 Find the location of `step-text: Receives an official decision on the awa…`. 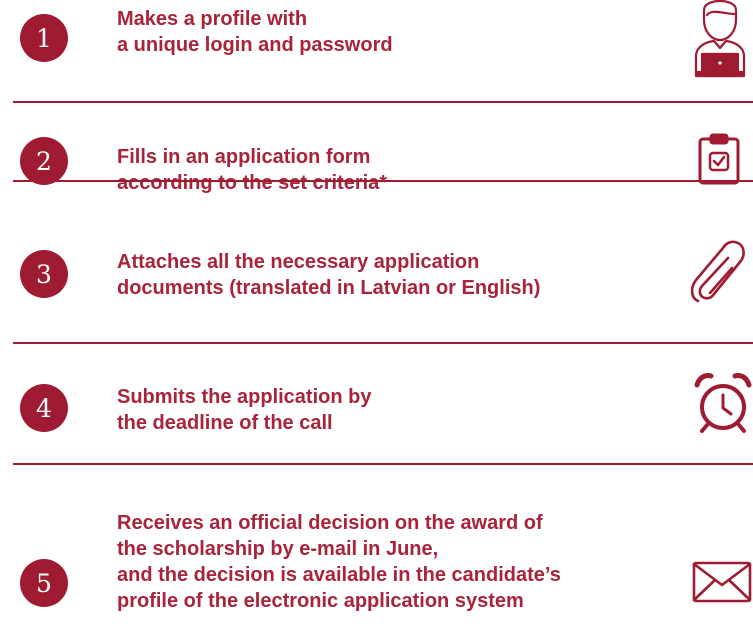

step-text: Receives an official decision on the awa… is located at coordinates (377, 562).